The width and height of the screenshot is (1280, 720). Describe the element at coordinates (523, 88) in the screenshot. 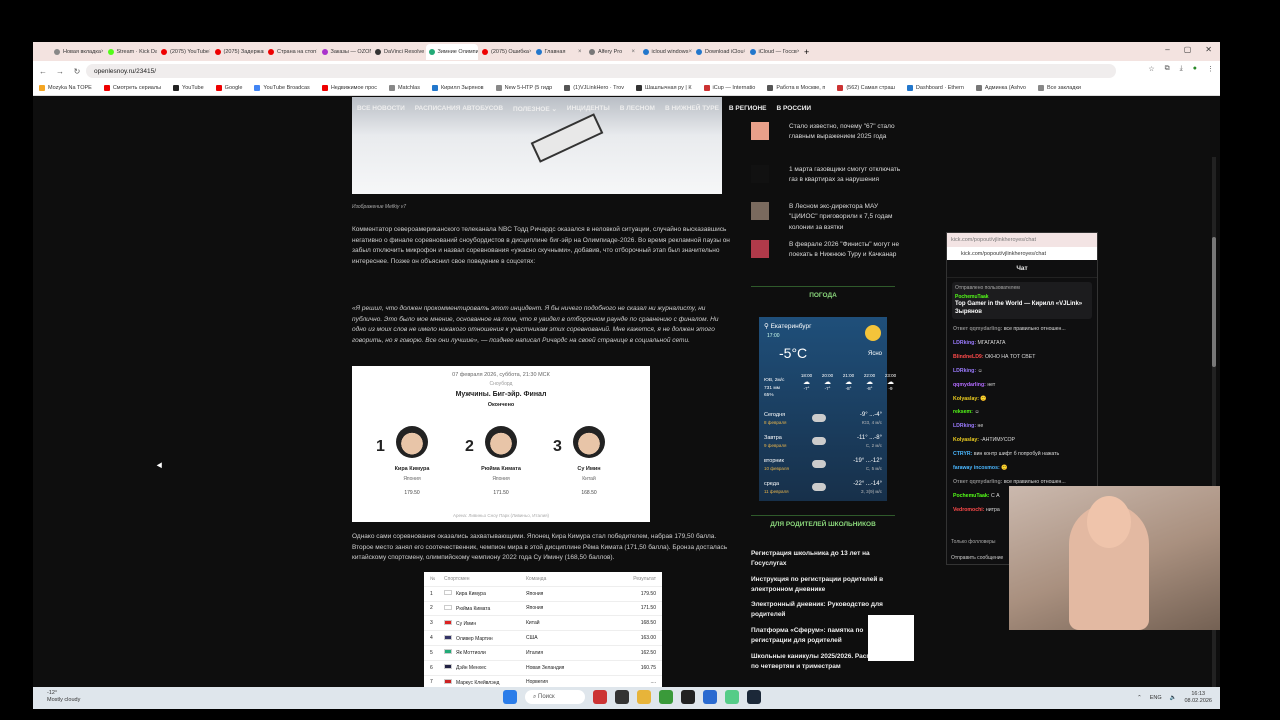

I see `bookmark-item: New 5-HTP (5 гидр` at that location.